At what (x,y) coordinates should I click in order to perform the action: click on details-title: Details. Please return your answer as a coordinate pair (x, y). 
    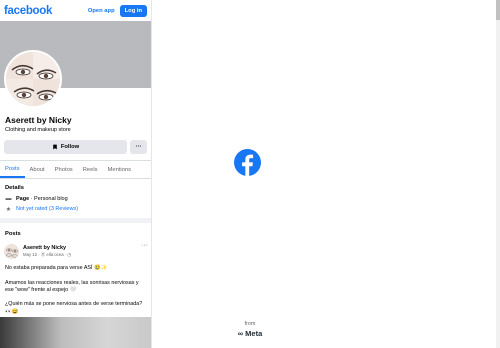
    Looking at the image, I should click on (15, 188).